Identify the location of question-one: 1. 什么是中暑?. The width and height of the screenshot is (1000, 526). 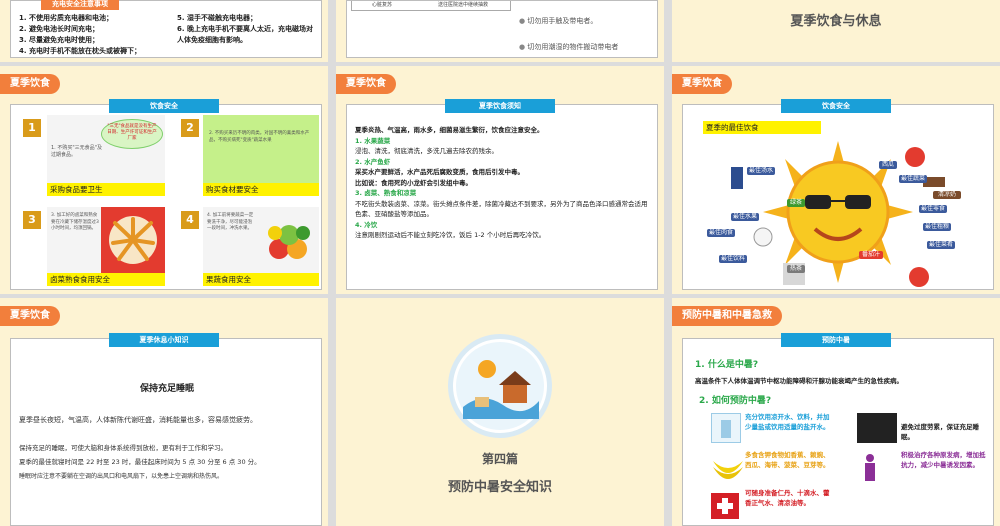
(727, 365).